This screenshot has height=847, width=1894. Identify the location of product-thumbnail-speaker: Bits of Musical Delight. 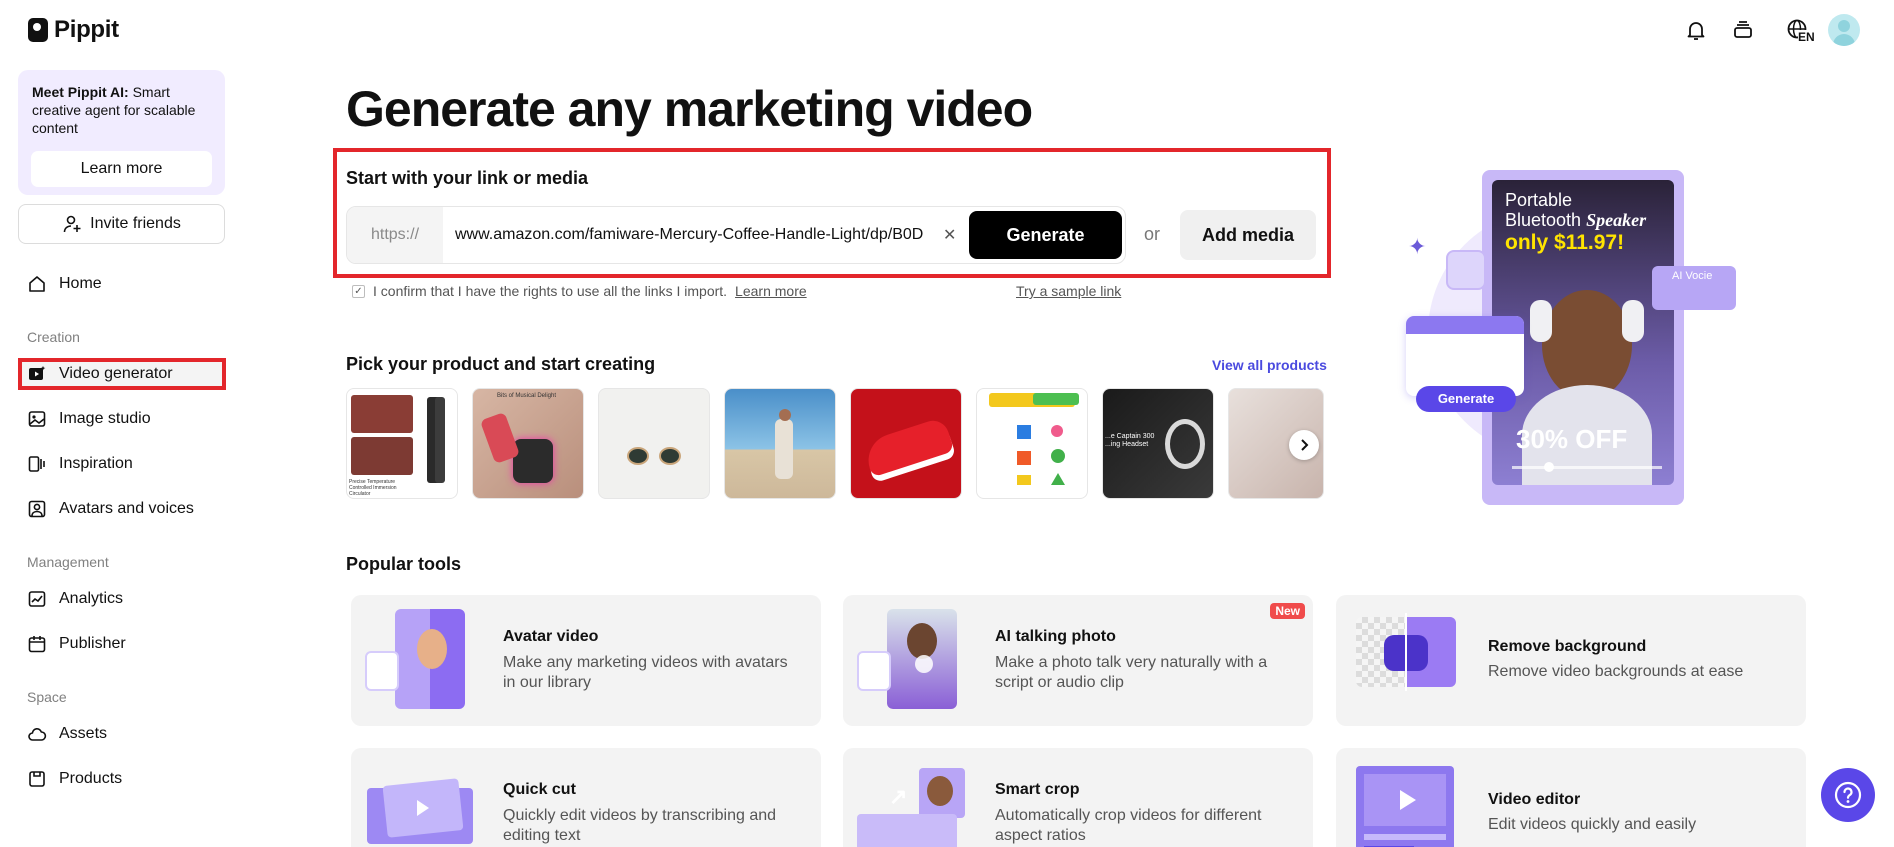
(528, 443).